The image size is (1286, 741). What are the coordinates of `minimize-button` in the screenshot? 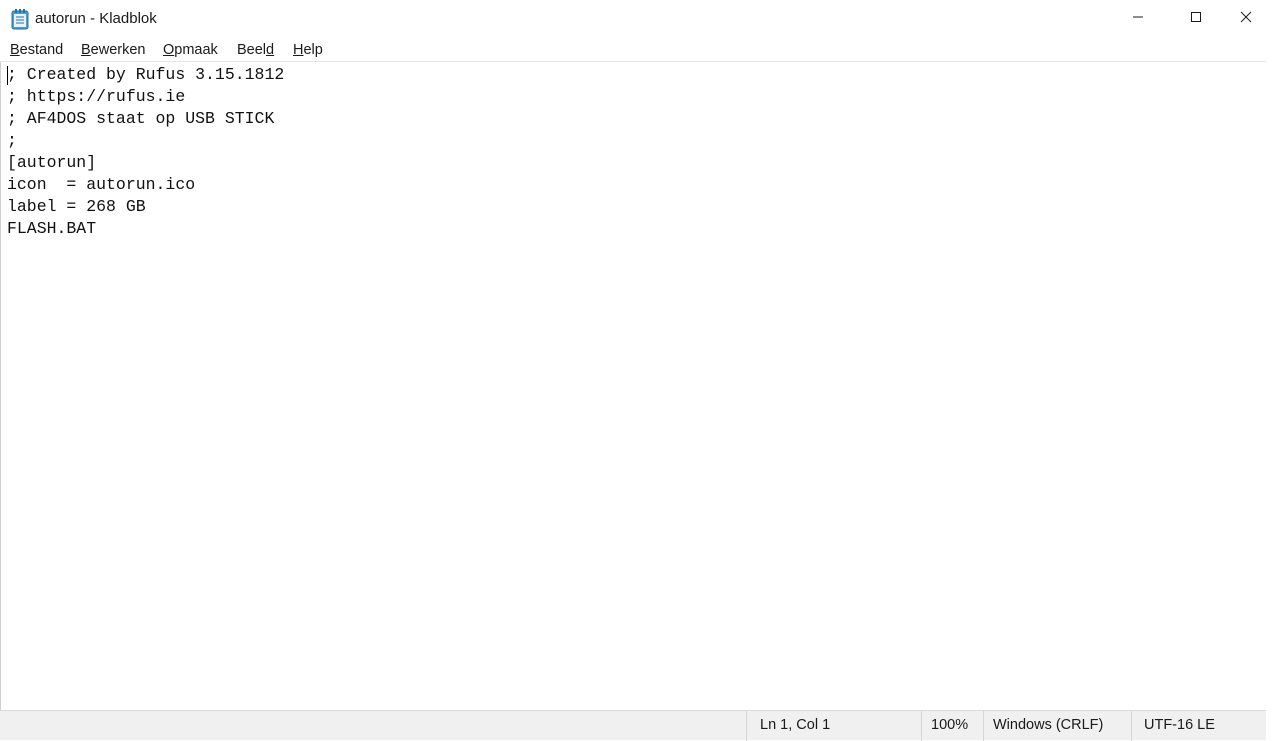 It's located at (1138, 19).